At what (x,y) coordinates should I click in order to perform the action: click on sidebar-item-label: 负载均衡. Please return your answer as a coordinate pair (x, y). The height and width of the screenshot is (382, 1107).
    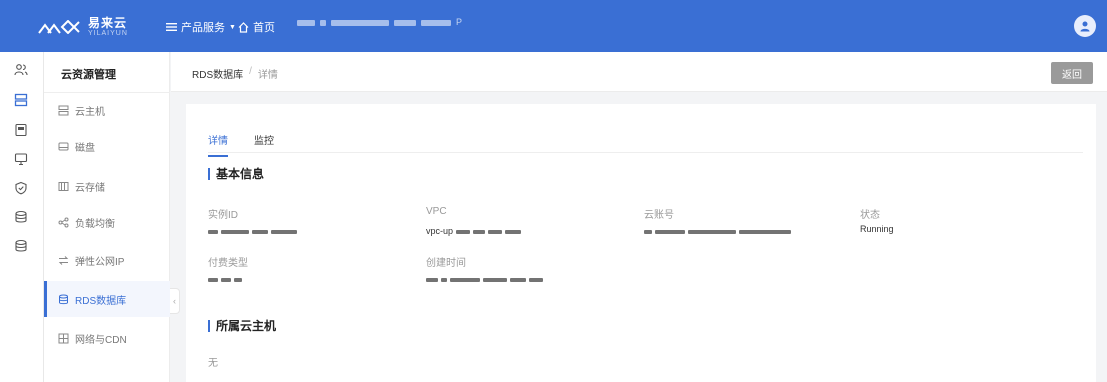
    Looking at the image, I should click on (95, 224).